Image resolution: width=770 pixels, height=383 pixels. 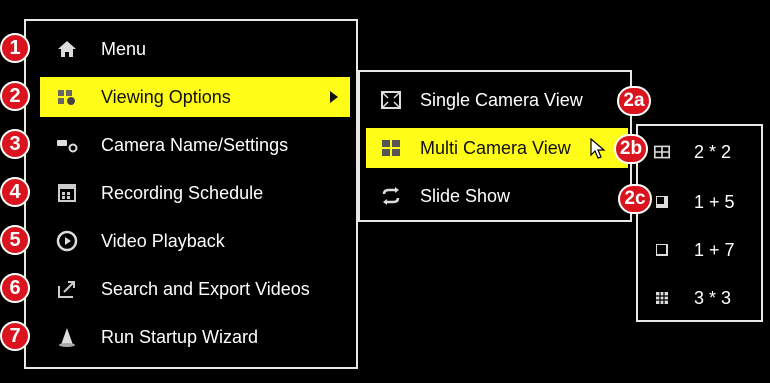 What do you see at coordinates (15, 240) in the screenshot?
I see `callout-badge: 5` at bounding box center [15, 240].